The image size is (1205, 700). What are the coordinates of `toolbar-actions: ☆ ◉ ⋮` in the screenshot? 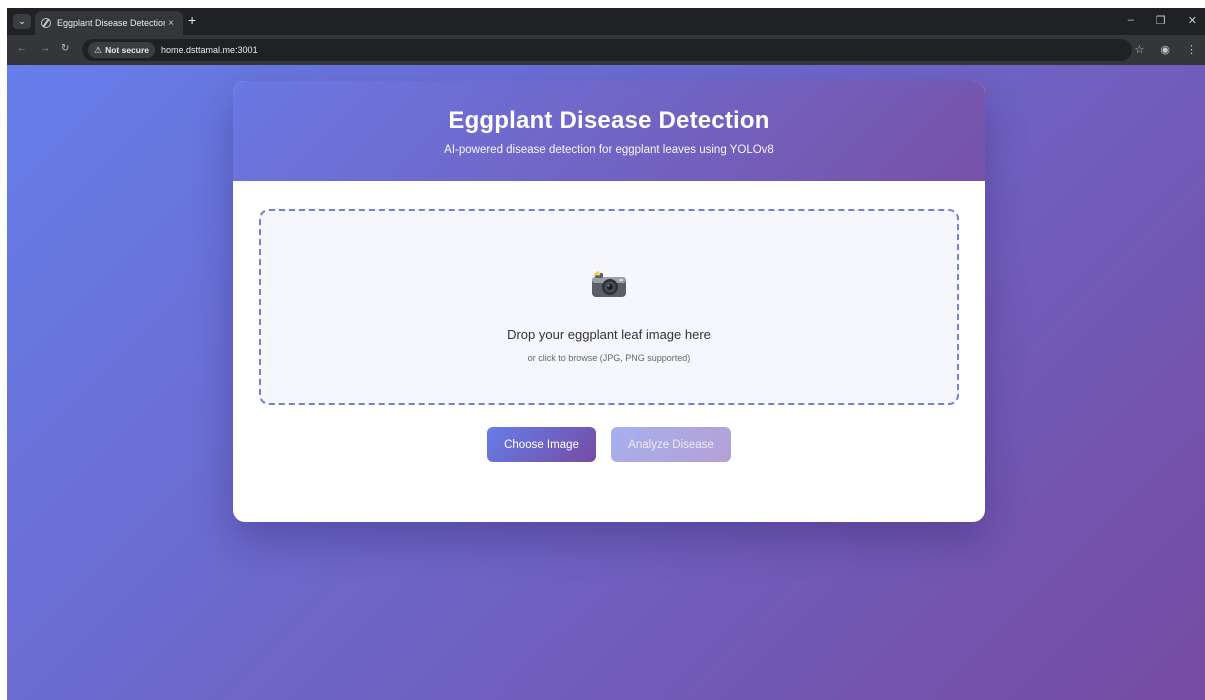 It's located at (1166, 49).